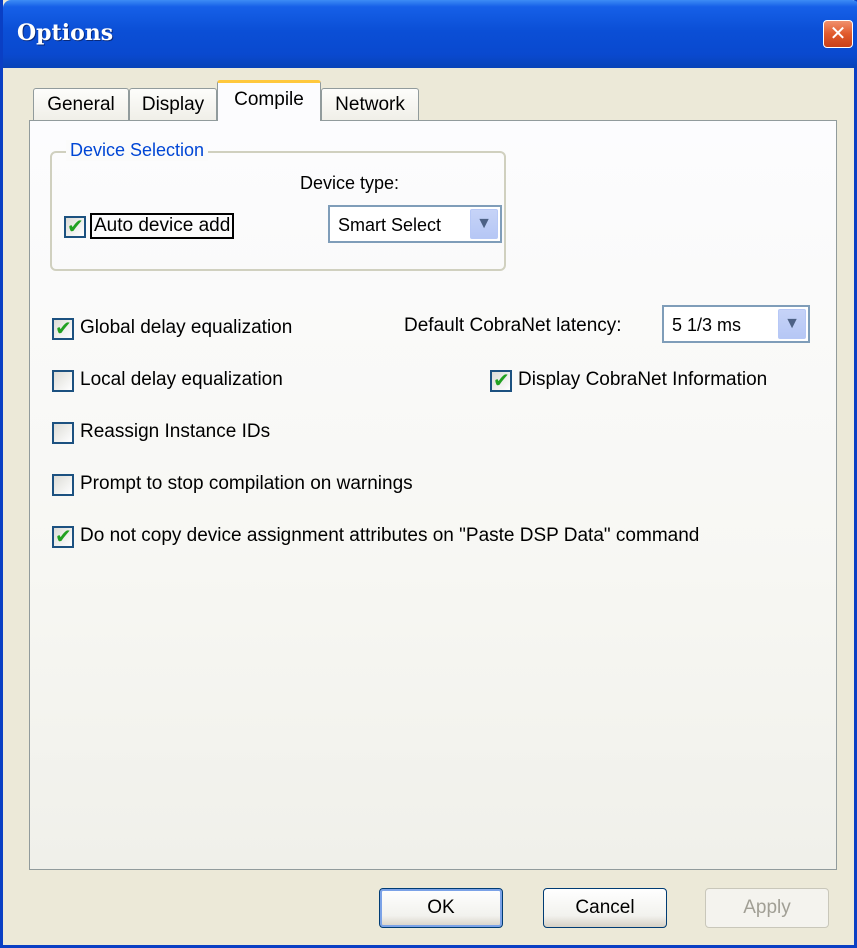 Image resolution: width=857 pixels, height=948 pixels. I want to click on local-delay-label: Local delay equalization, so click(181, 379).